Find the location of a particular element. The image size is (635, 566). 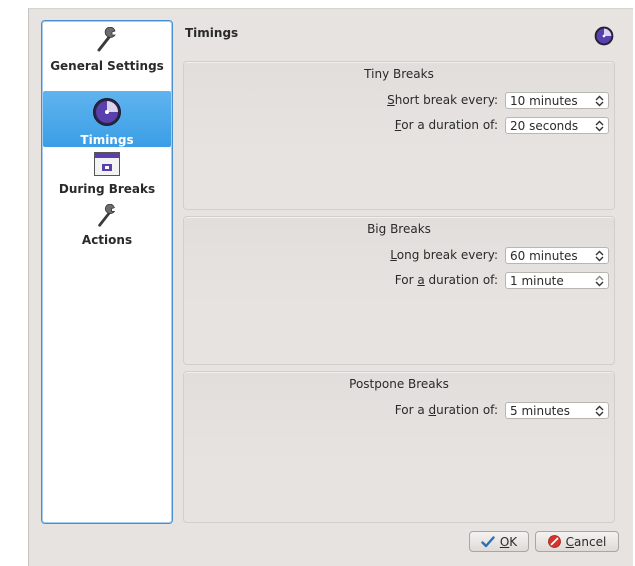

cancel-button: Cancel is located at coordinates (577, 541).